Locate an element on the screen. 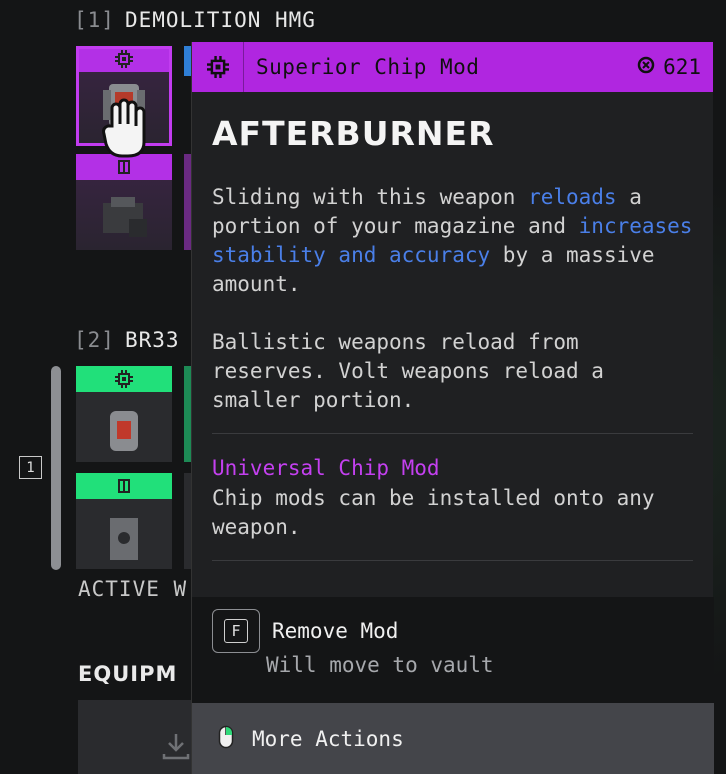 The image size is (726, 774). weapon-1-name: DEMOLITION HMG is located at coordinates (220, 20).